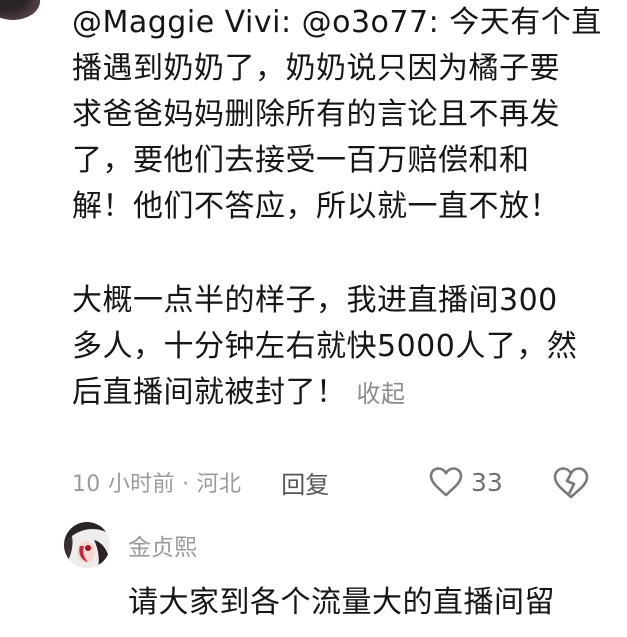  I want to click on comment-line: 解！他们不答应，所以就一直不放！, so click(316, 206).